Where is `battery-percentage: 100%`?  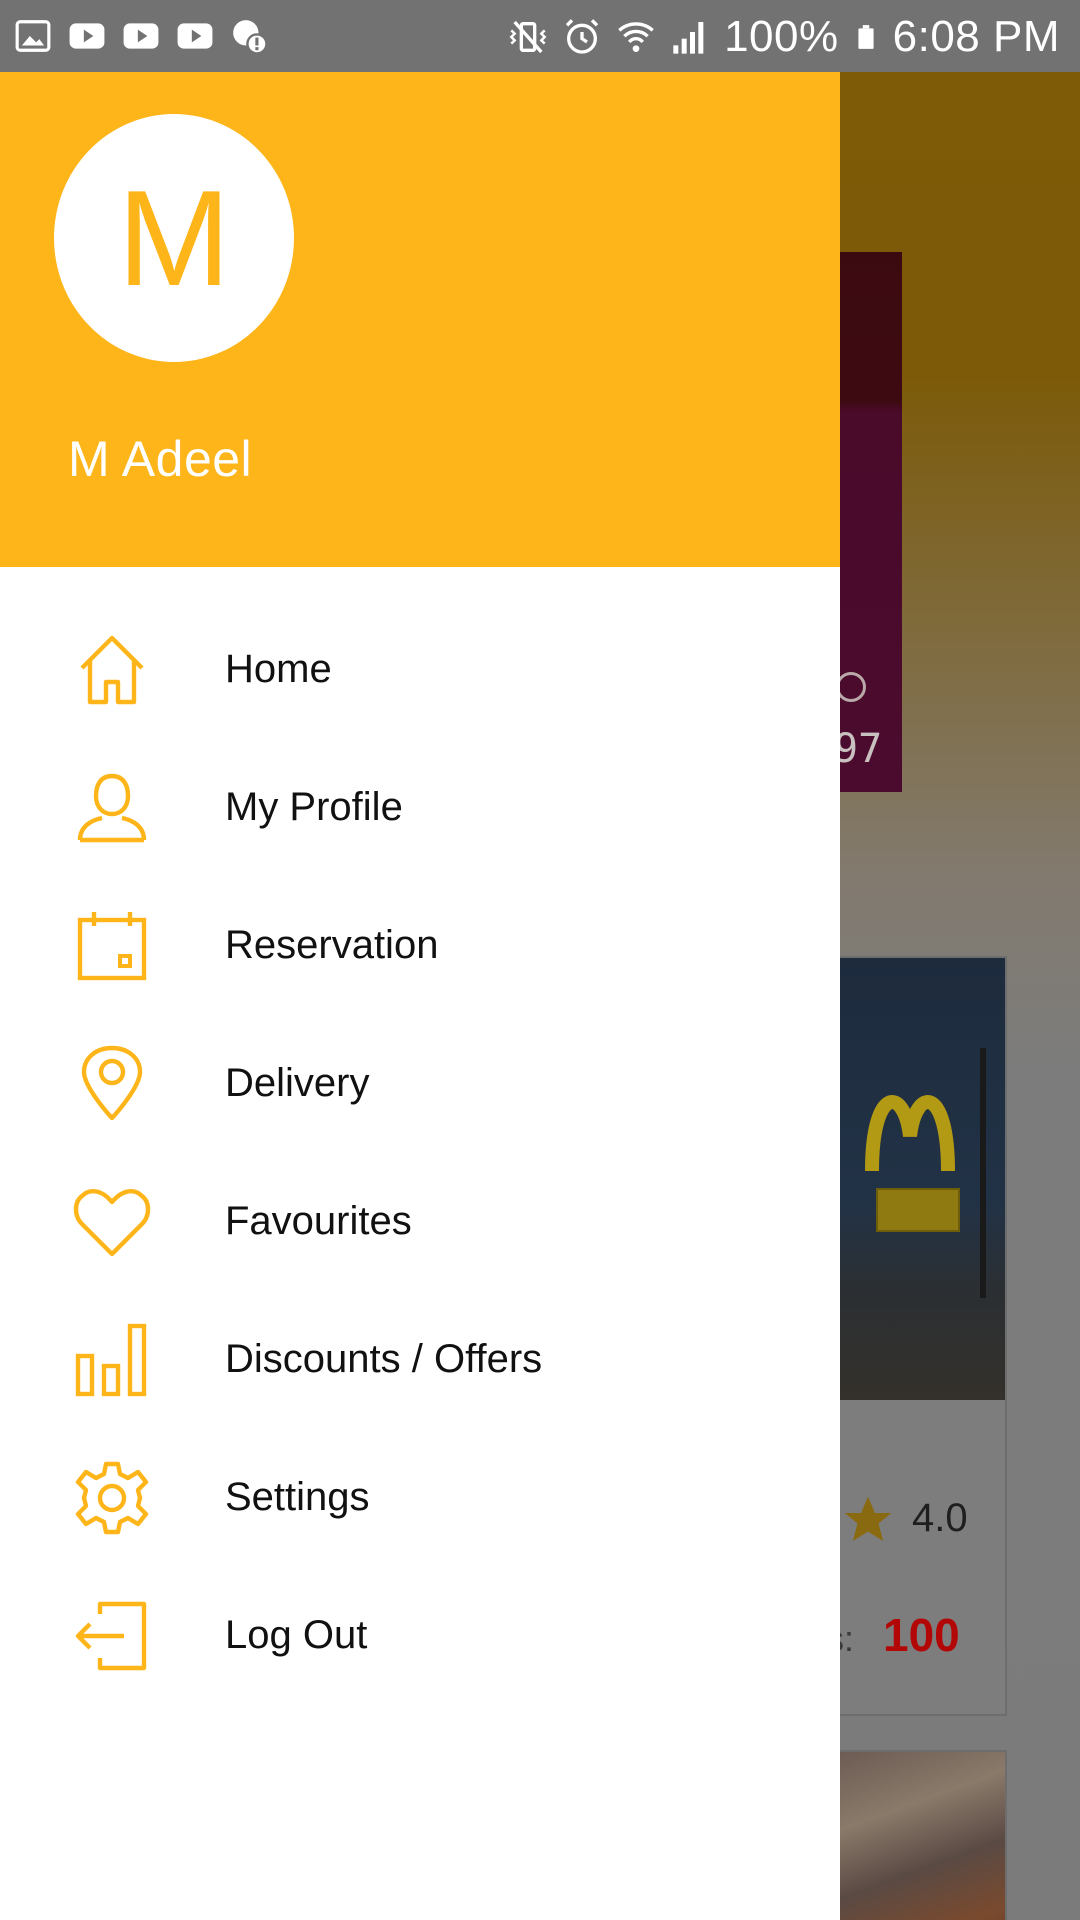
battery-percentage: 100% is located at coordinates (781, 36).